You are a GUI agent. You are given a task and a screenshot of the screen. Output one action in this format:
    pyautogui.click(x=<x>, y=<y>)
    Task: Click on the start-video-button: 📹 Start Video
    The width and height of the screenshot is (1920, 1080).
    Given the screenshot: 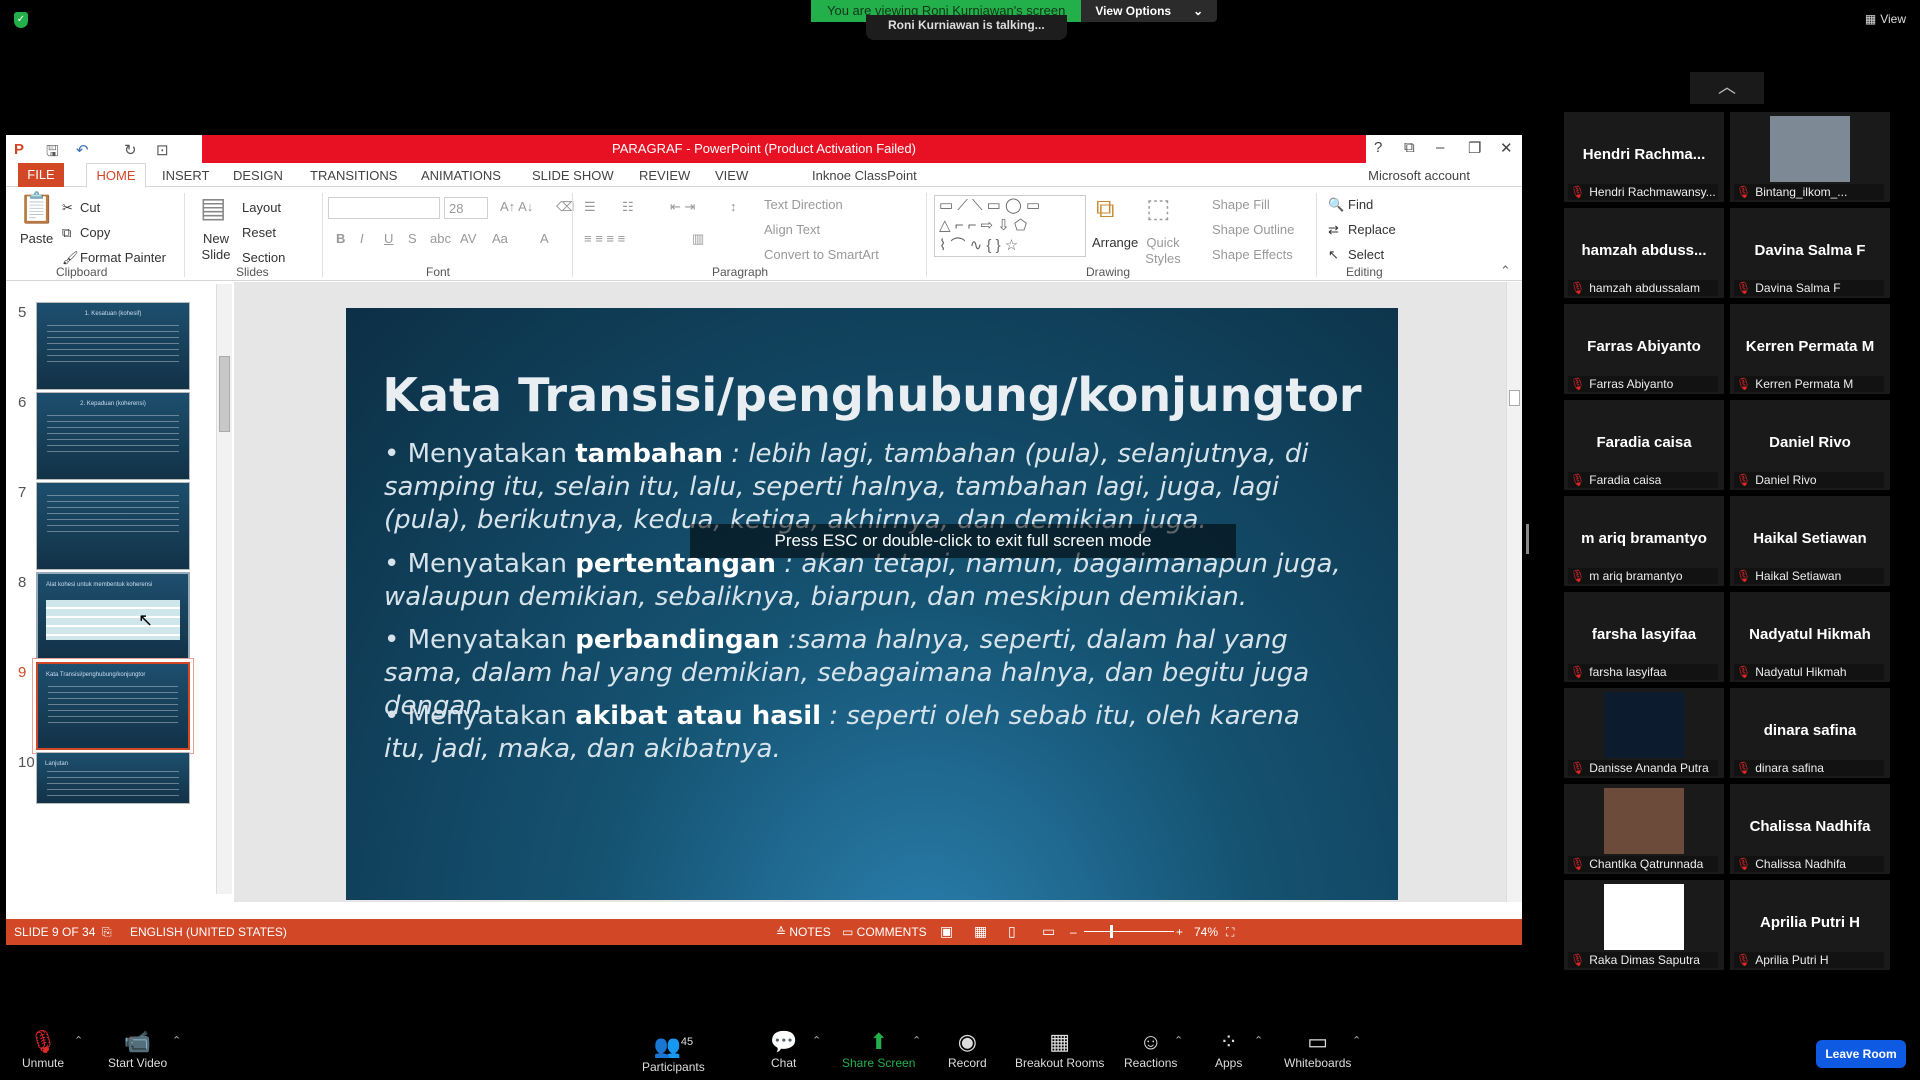 What is the action you would take?
    pyautogui.click(x=137, y=1050)
    